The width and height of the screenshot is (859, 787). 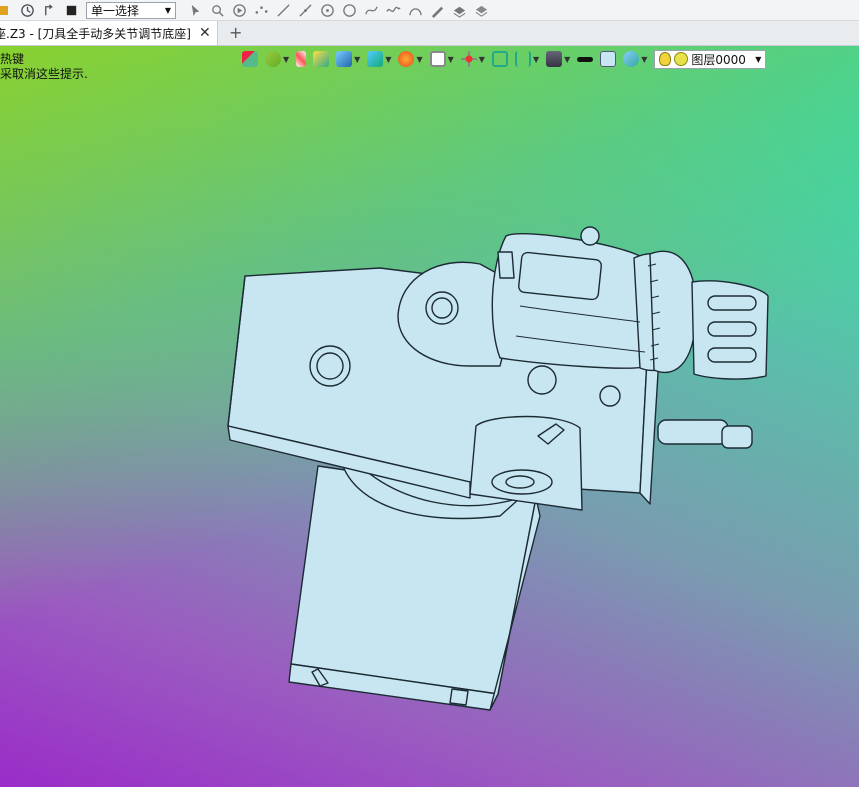 I want to click on top-bolt, so click(x=590, y=236).